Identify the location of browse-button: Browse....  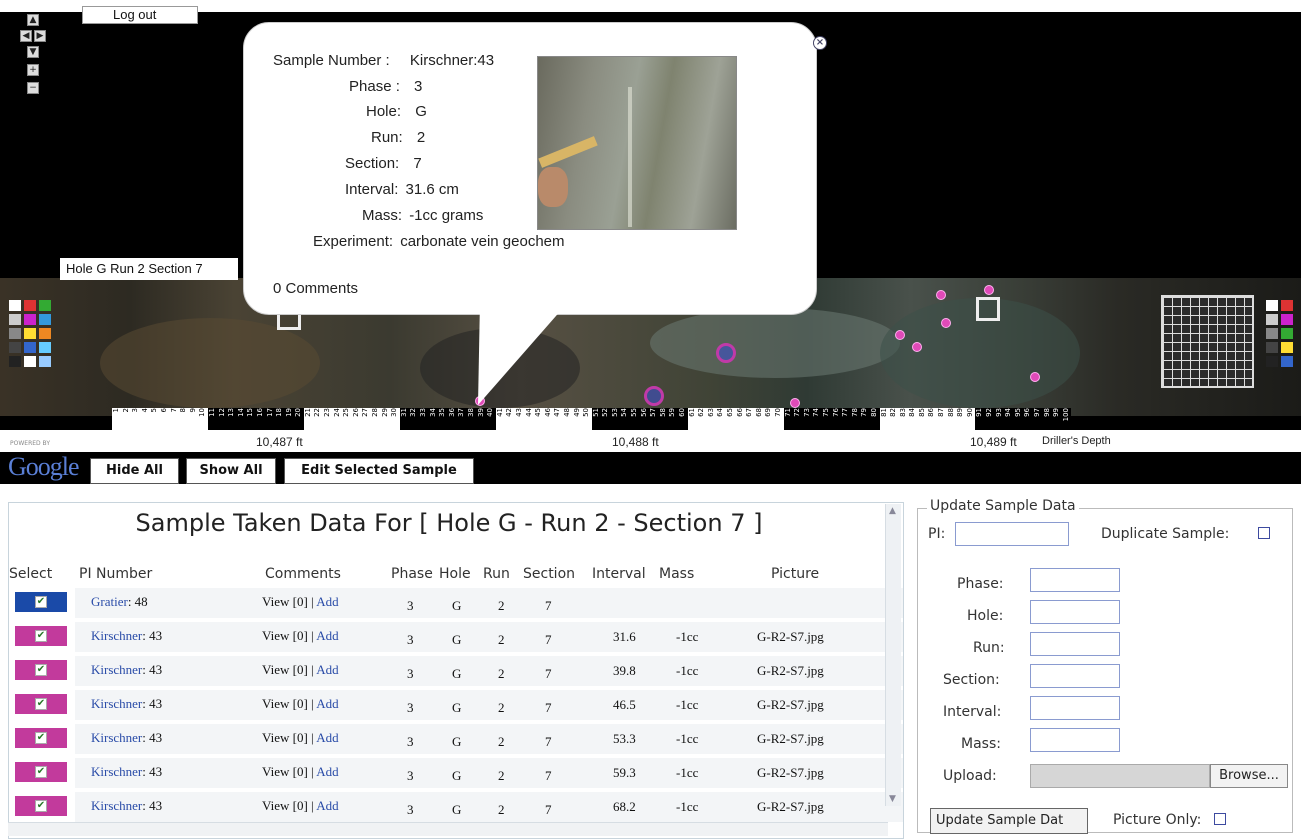
(1249, 776).